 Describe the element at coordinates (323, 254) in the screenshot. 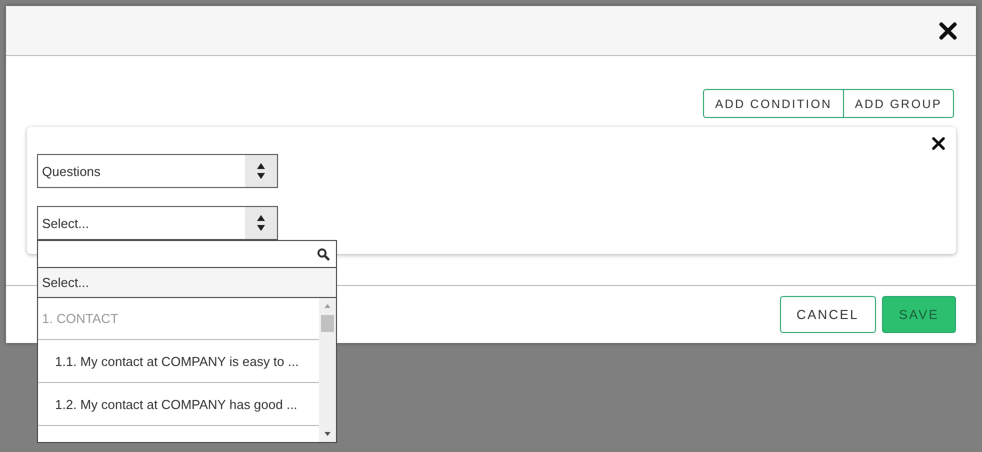

I see `search-icon` at that location.